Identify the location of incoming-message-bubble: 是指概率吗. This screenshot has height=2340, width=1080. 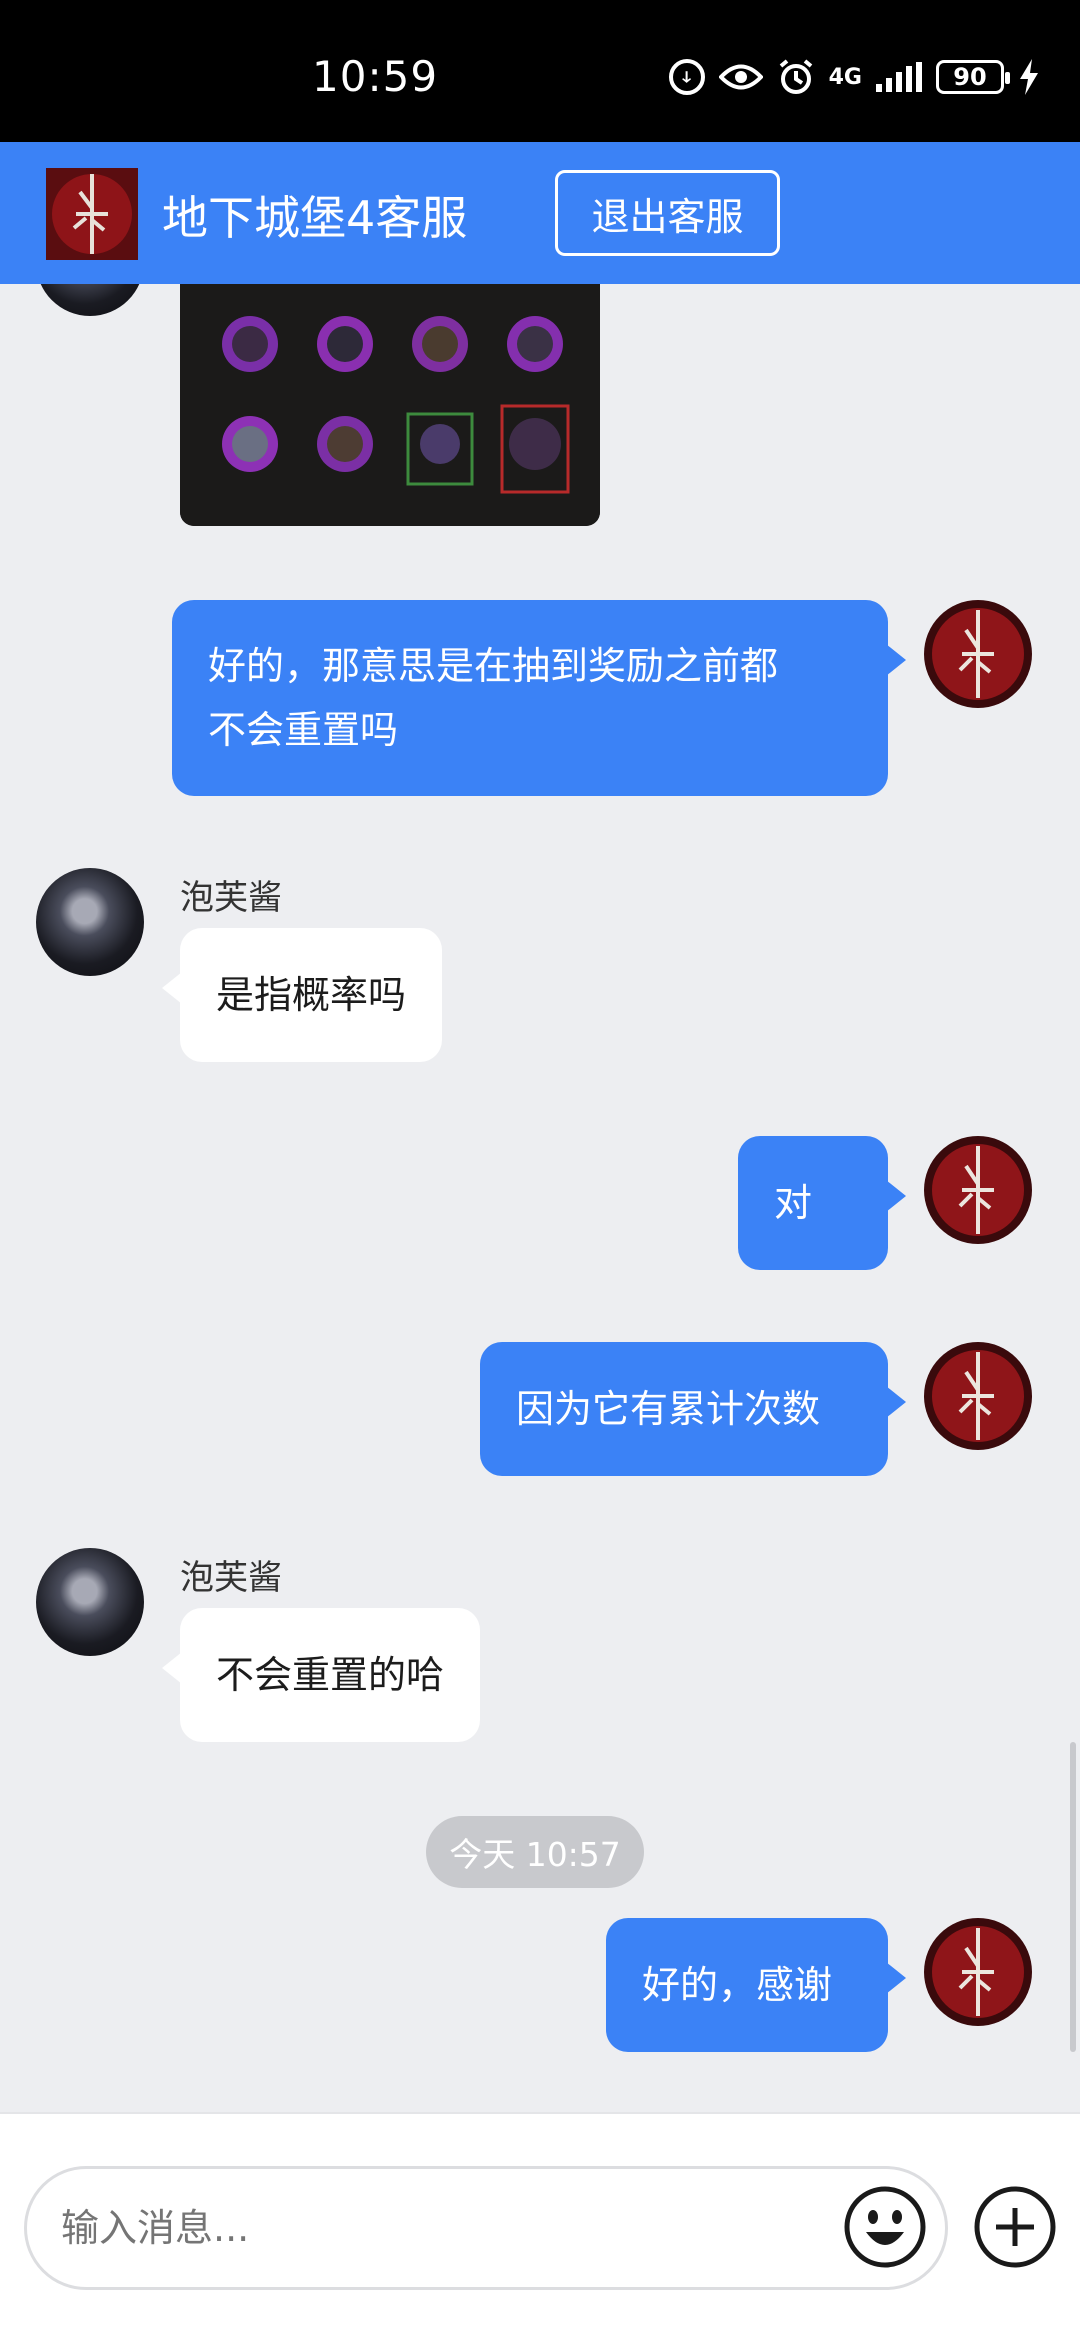
(302, 995).